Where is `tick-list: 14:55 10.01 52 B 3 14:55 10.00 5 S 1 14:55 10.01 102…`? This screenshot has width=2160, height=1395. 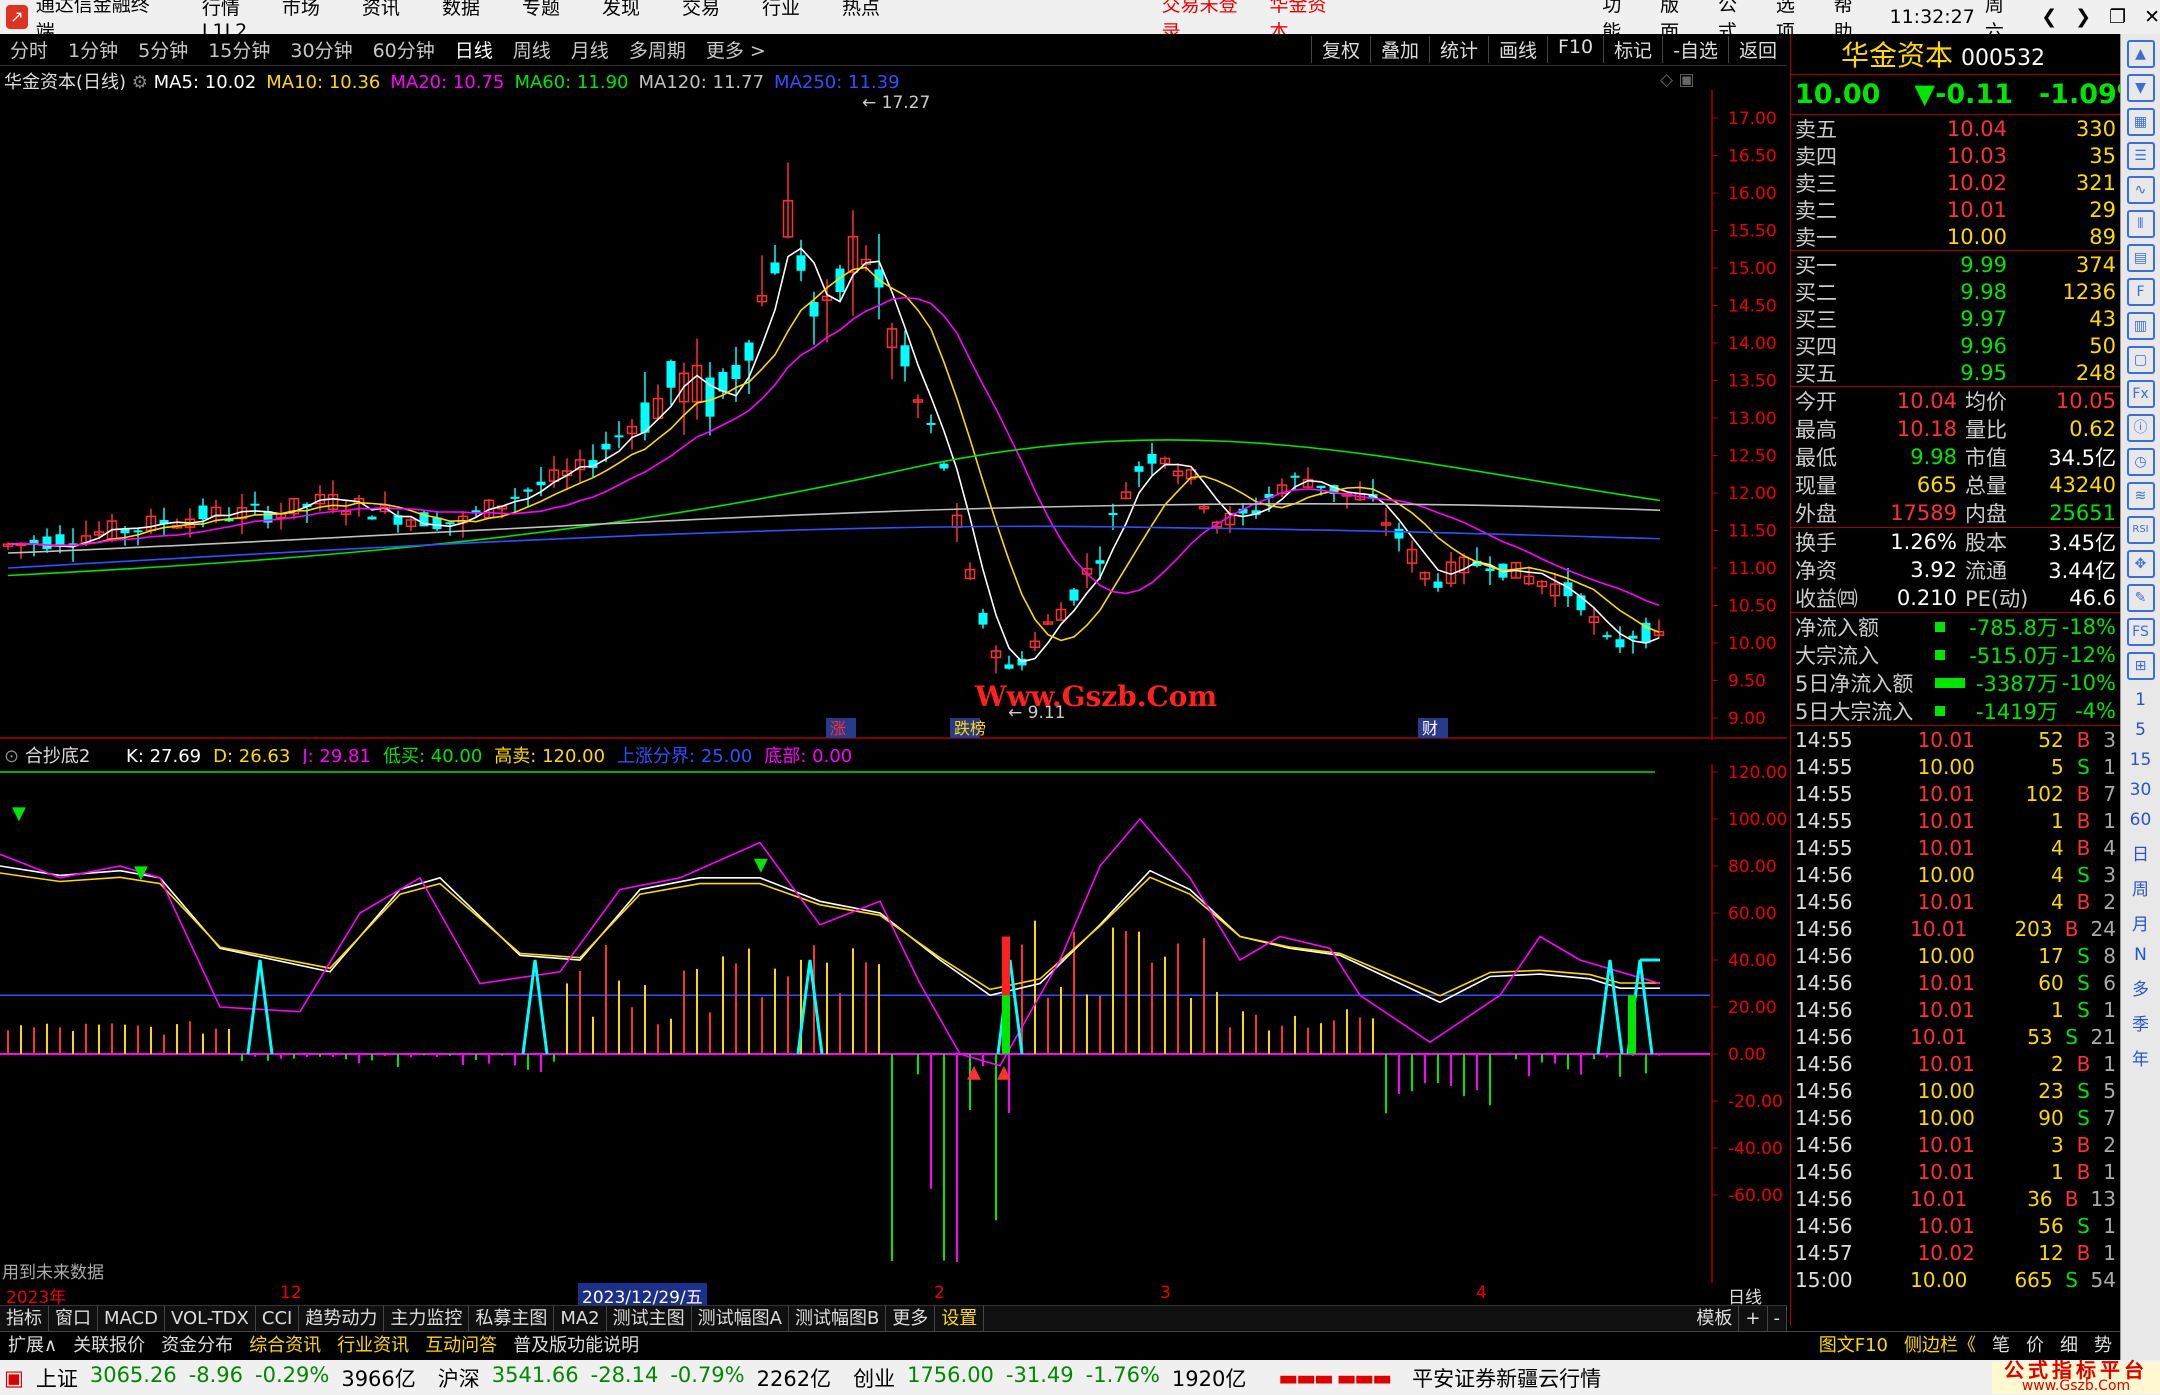
tick-list: 14:55 10.01 52 B 3 14:55 10.00 5 S 1 14:55 10.01 102… is located at coordinates (1955, 1009).